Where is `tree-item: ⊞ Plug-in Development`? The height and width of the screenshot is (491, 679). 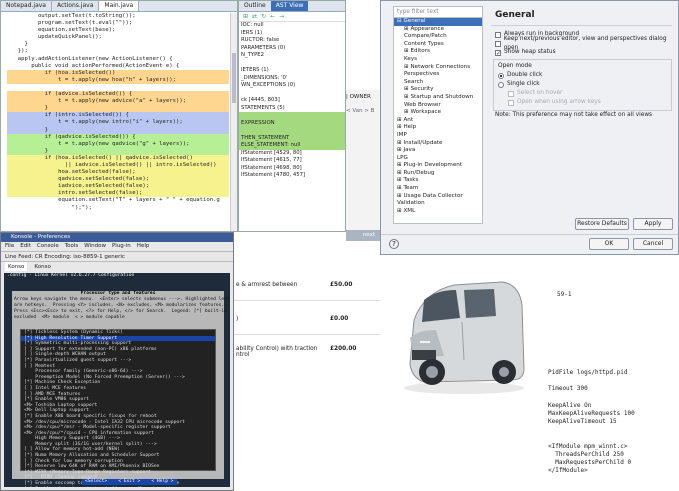
tree-item: ⊞ Plug-in Development is located at coordinates (438, 166).